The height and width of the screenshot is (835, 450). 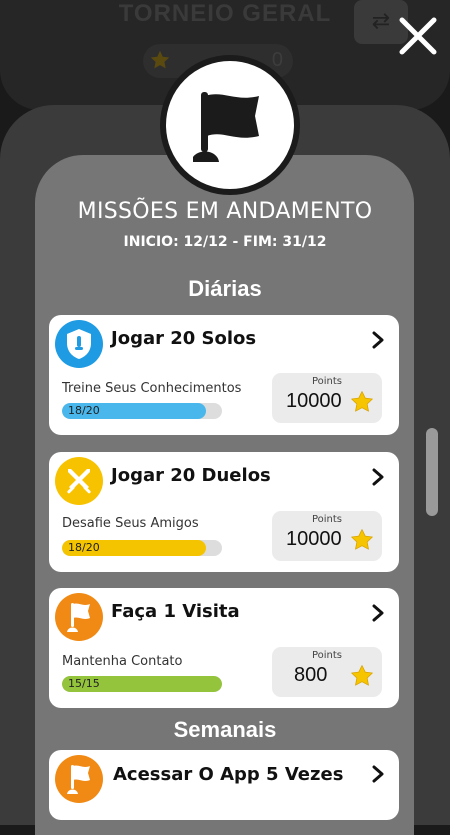 I want to click on flag-badge, so click(x=230, y=125).